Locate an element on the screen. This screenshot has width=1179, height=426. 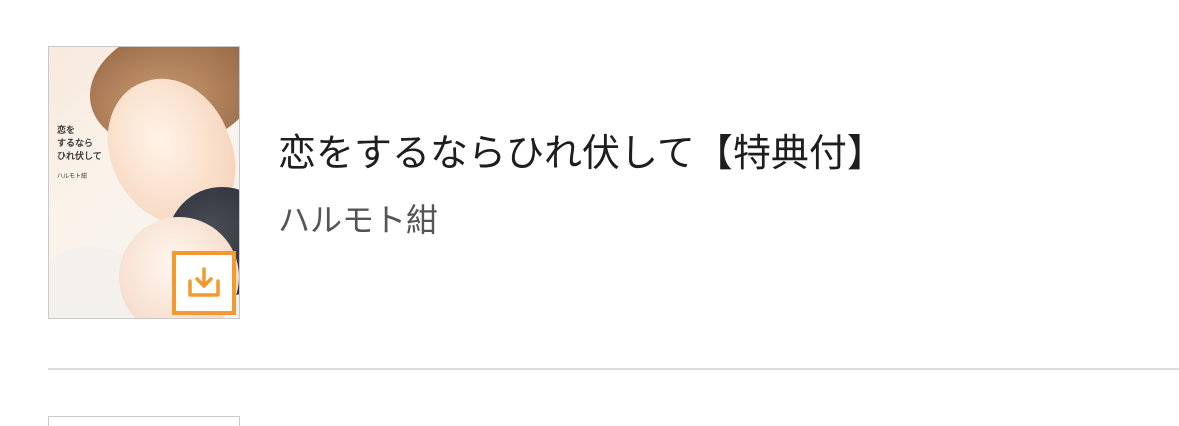
book-author: ハルモト紺 is located at coordinates (358, 220).